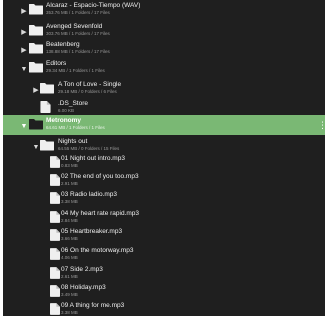  What do you see at coordinates (164, 308) in the screenshot?
I see `tree-row-file: 09 A thing for me.mp3 3.38 MB` at bounding box center [164, 308].